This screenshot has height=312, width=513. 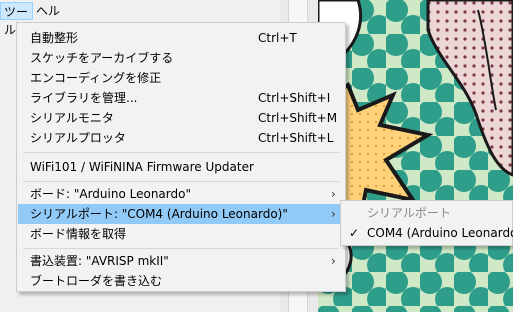 I want to click on menu-item-label: ボード情報を取得, so click(x=78, y=234).